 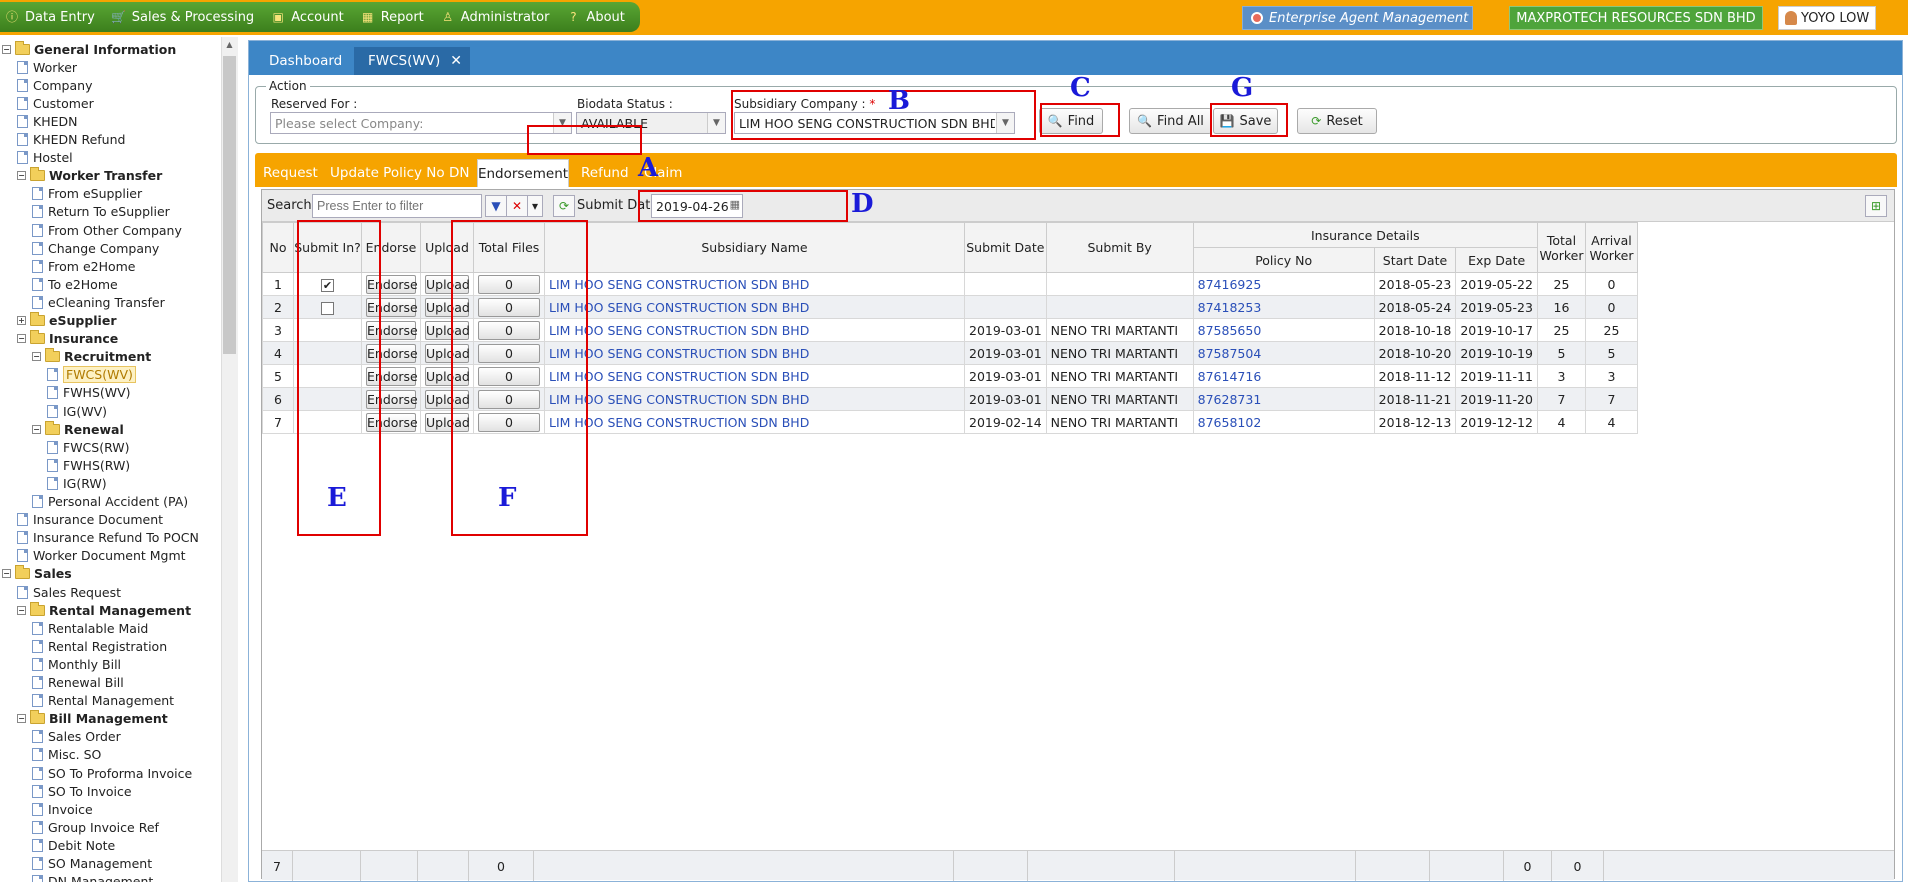 What do you see at coordinates (75, 284) in the screenshot?
I see `sidebar-item: To e2Home` at bounding box center [75, 284].